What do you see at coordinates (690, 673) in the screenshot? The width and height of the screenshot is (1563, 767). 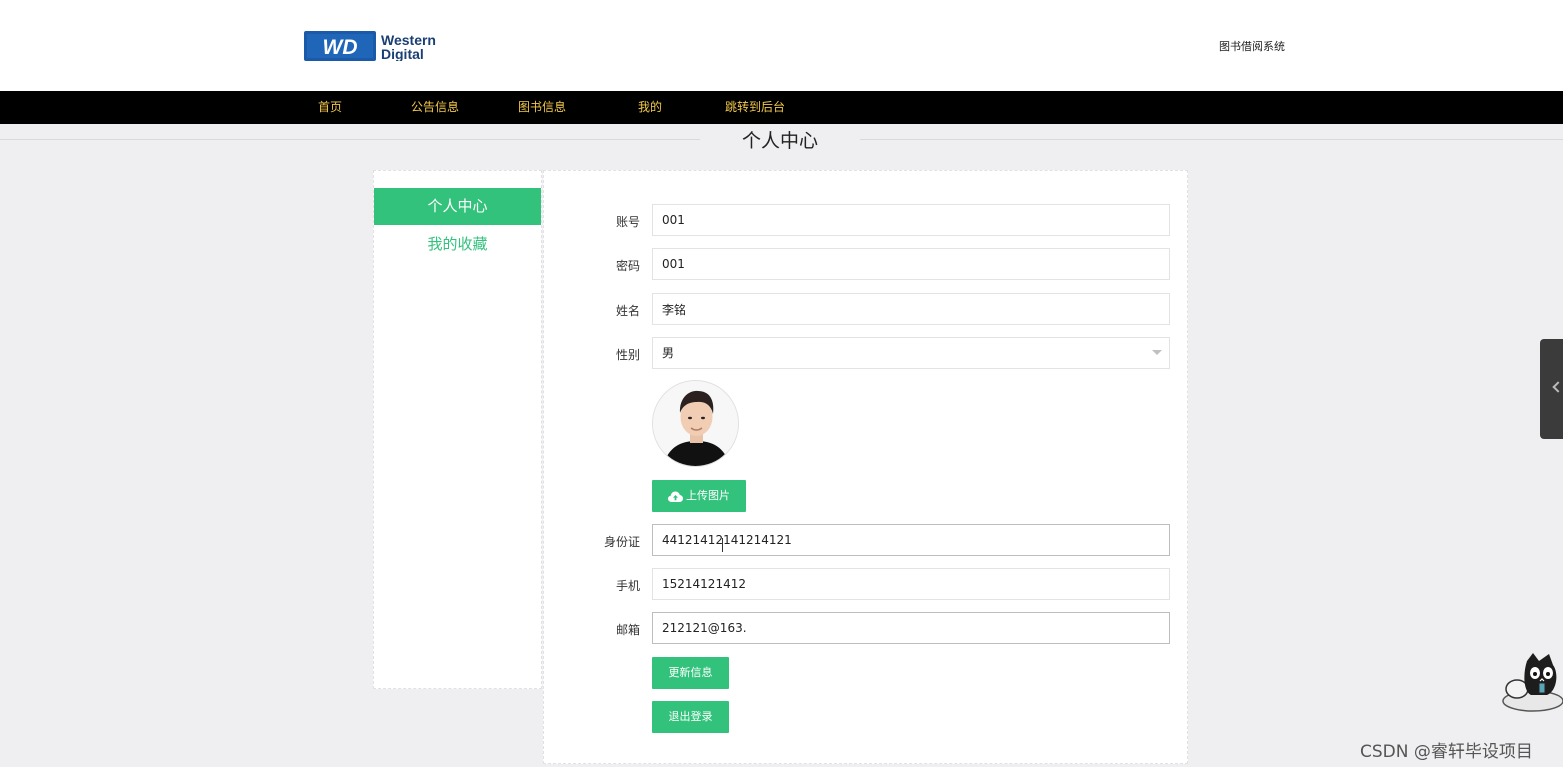 I see `update-info-button: 更新信息` at bounding box center [690, 673].